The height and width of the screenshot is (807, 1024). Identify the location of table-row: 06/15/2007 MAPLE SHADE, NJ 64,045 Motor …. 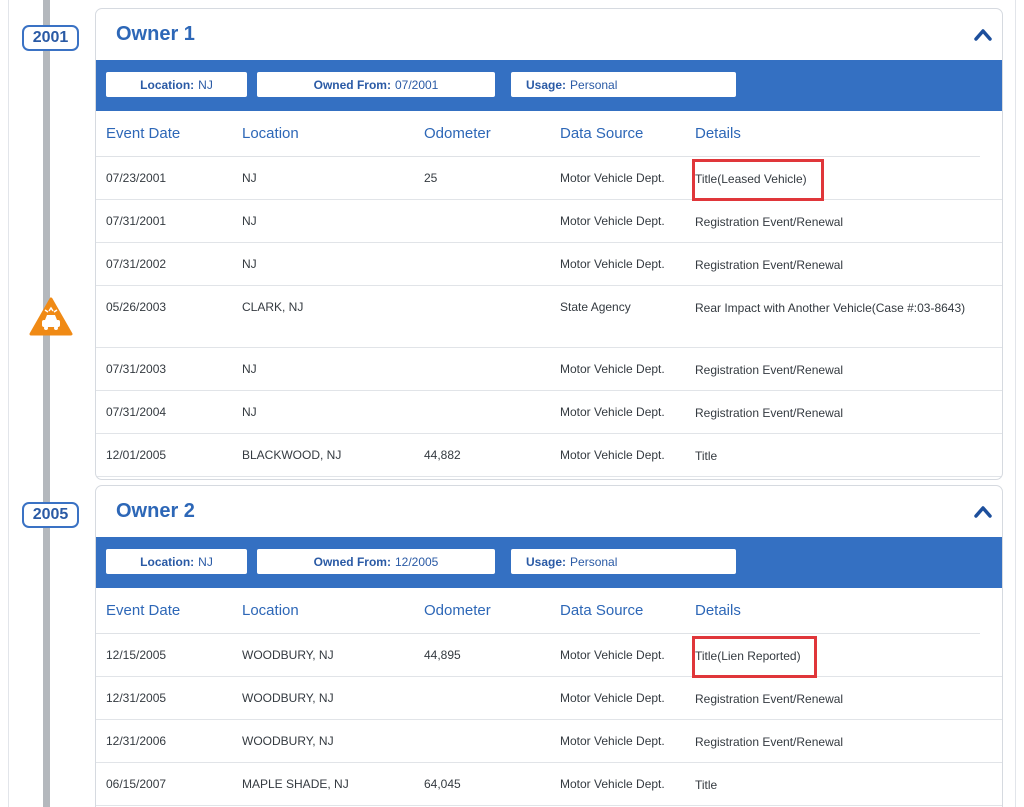
(549, 784).